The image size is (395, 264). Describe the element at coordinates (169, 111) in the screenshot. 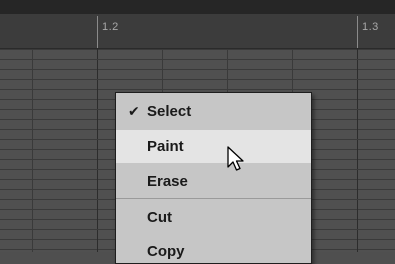

I see `menu-item-label: Select` at that location.